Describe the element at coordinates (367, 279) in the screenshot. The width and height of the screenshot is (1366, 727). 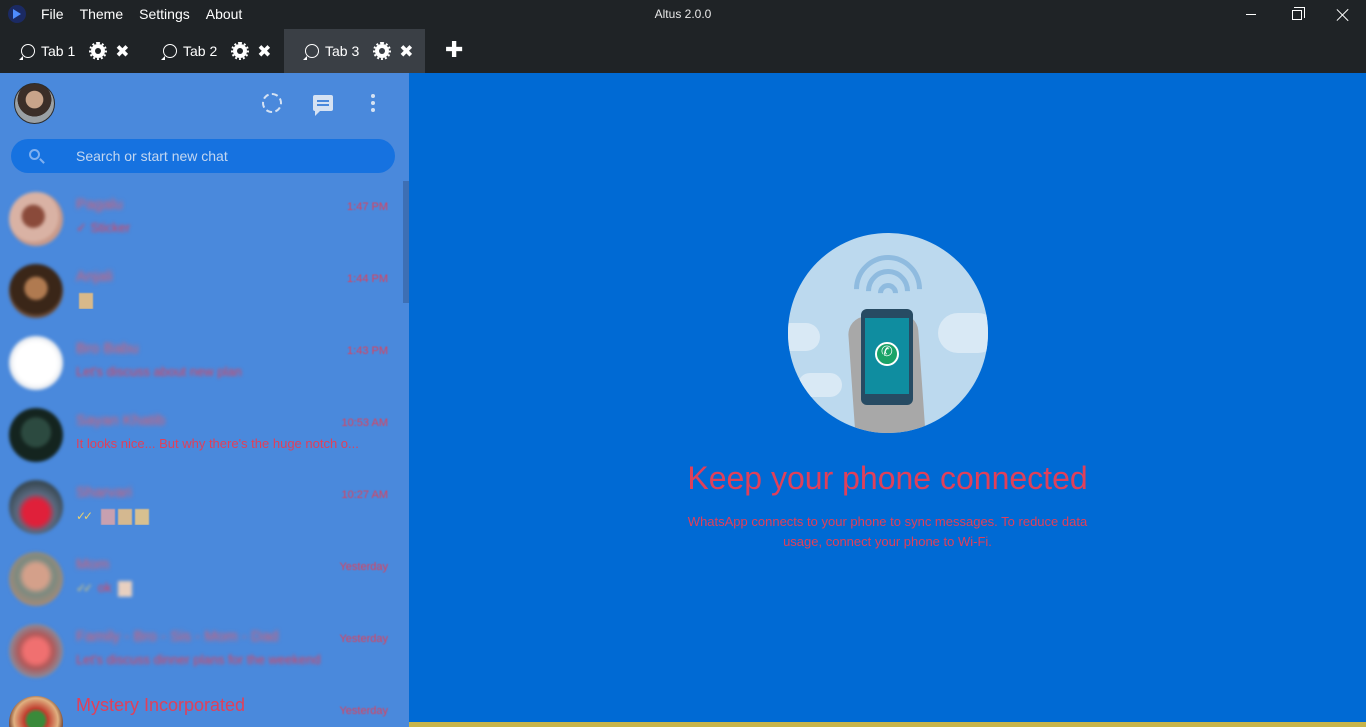
I see `chat-time: 1:44 PM` at that location.